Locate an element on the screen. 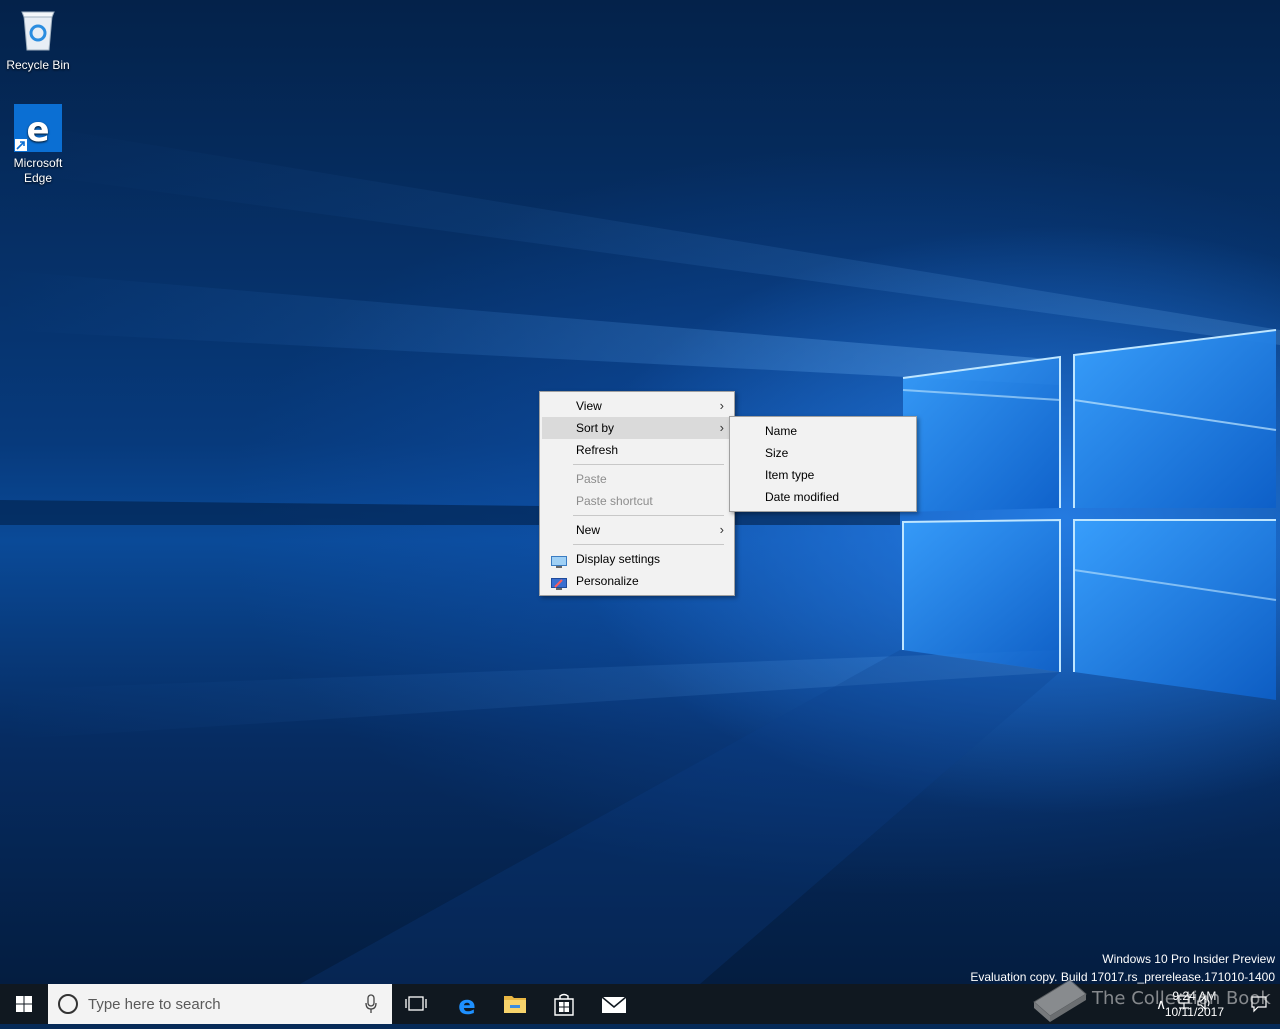 This screenshot has width=1280, height=1029. menu-item-paste-shortcut: Paste shortcut is located at coordinates (637, 501).